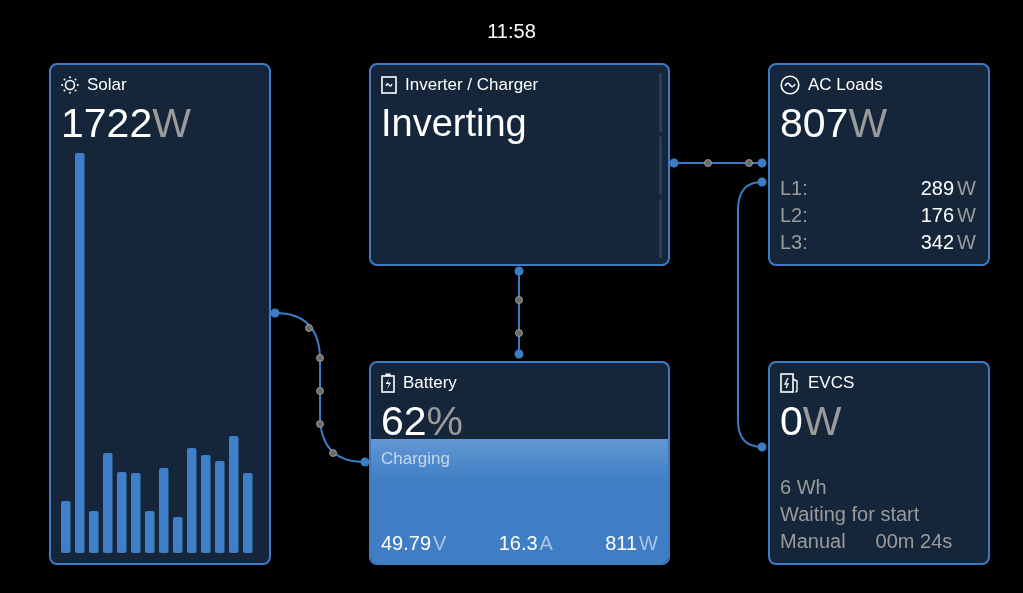 The image size is (1023, 593). Describe the element at coordinates (790, 85) in the screenshot. I see `ac-wave-icon` at that location.